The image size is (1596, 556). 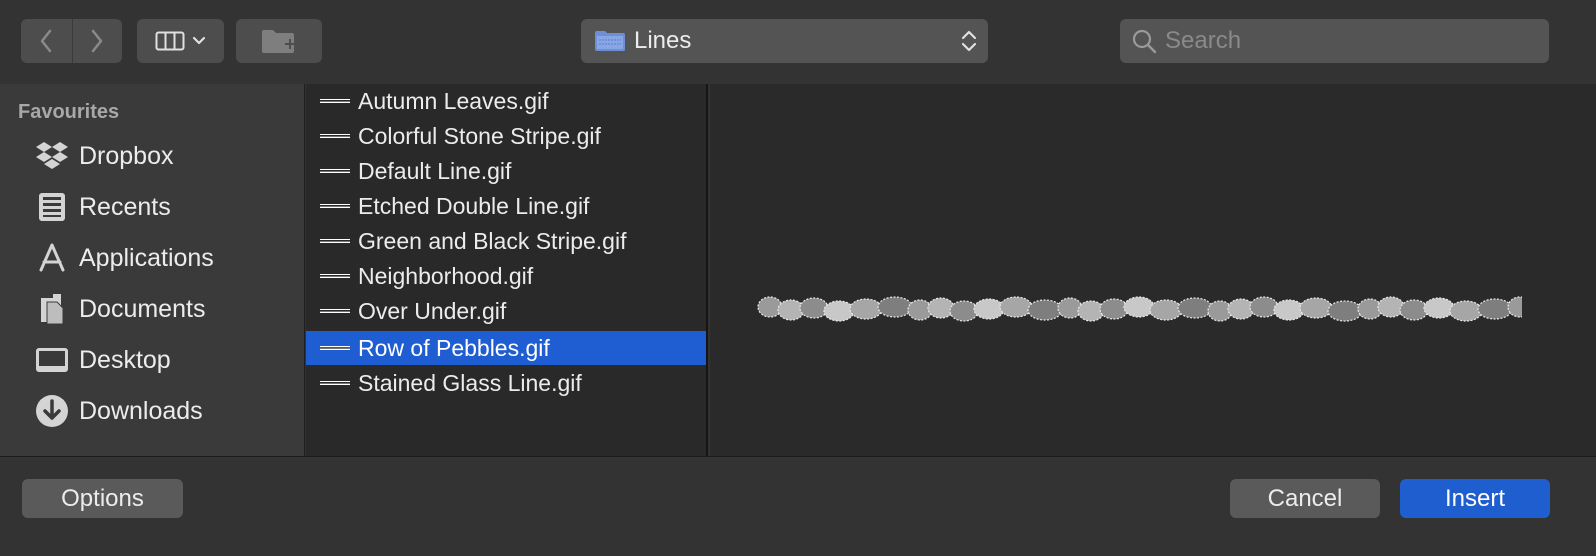 What do you see at coordinates (663, 40) in the screenshot?
I see `location-label: Lines` at bounding box center [663, 40].